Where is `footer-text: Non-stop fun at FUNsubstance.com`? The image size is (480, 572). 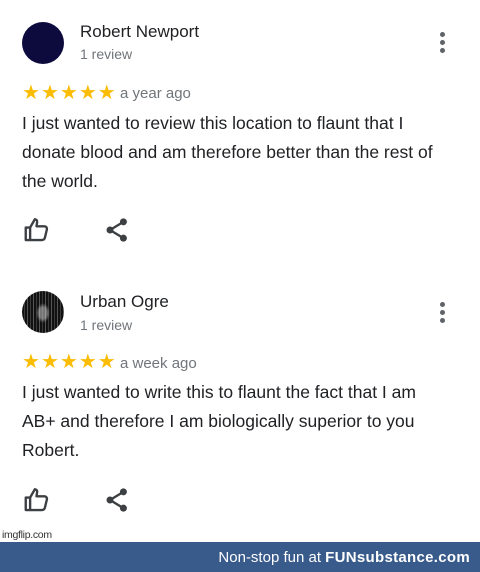
footer-text: Non-stop fun at FUNsubstance.com is located at coordinates (344, 557).